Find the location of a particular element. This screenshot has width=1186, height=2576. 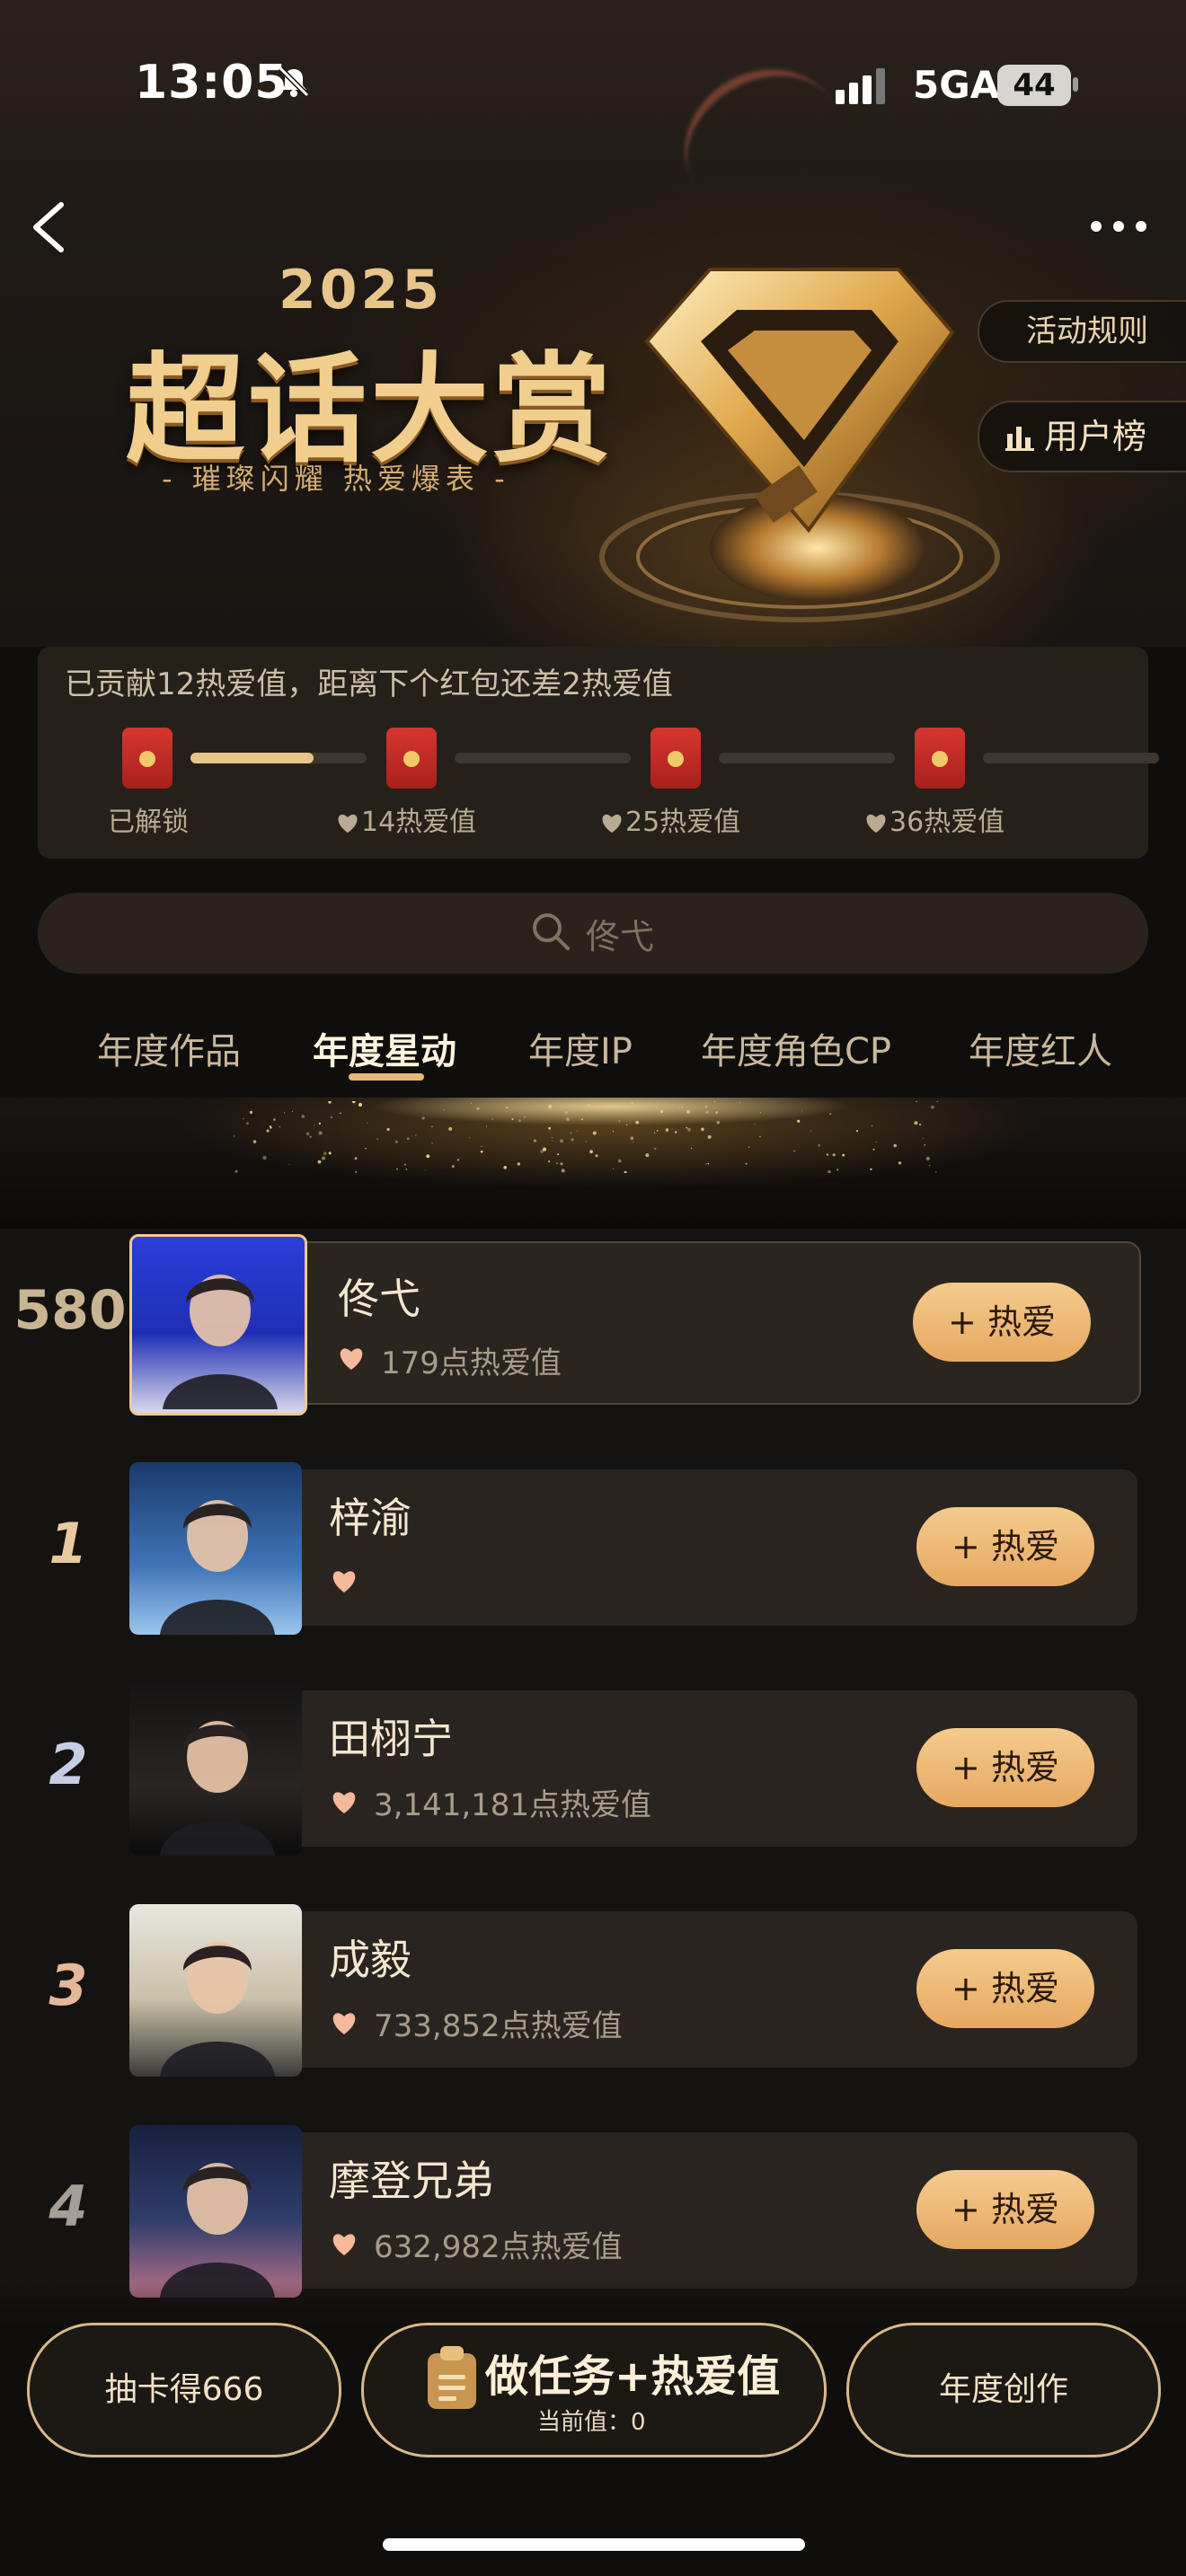

gold-sparkles is located at coordinates (586, 1137).